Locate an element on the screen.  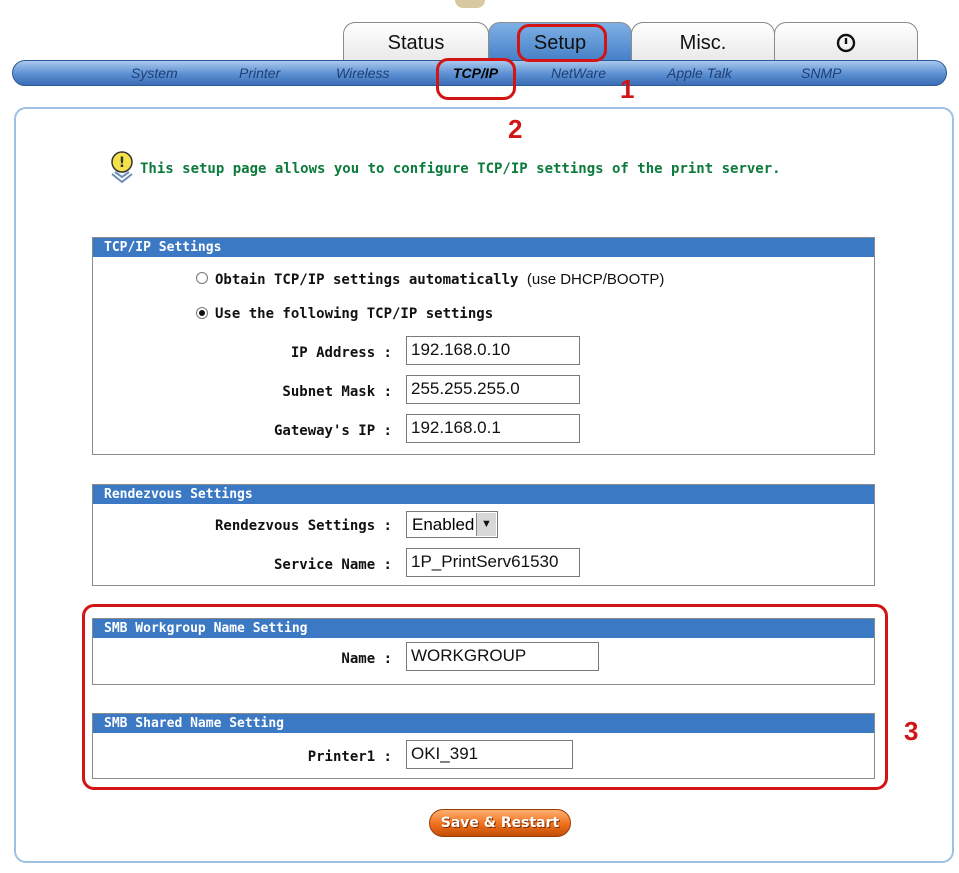
annotation-number-2: 2 is located at coordinates (515, 129).